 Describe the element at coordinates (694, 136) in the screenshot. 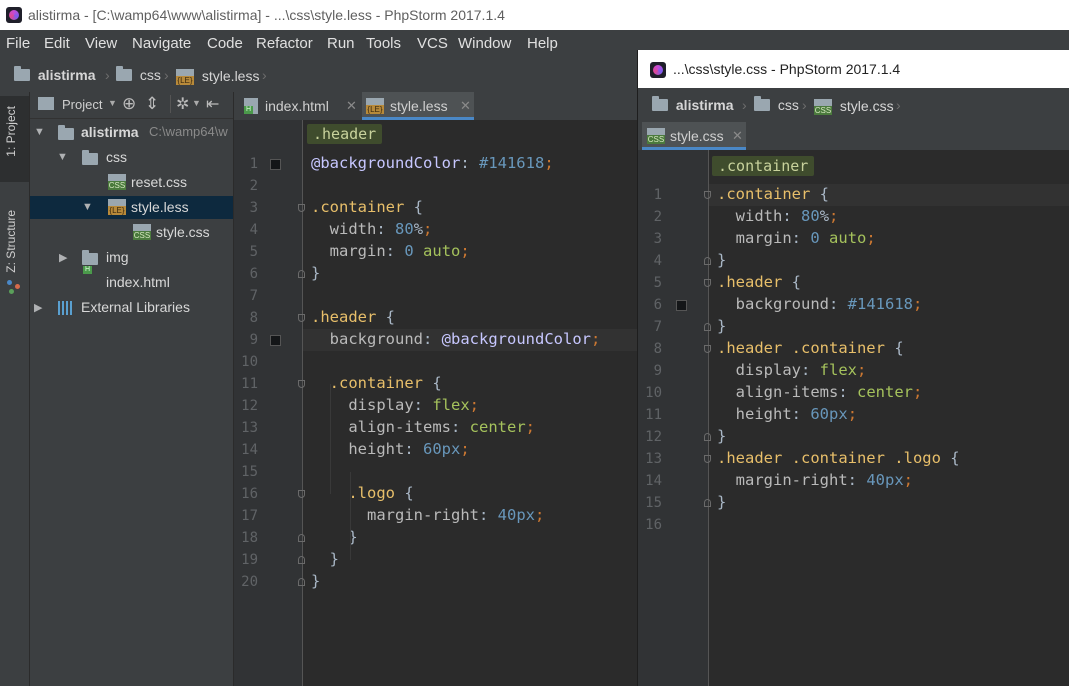

I see `tab-style-css: CSS style.css ✕` at that location.